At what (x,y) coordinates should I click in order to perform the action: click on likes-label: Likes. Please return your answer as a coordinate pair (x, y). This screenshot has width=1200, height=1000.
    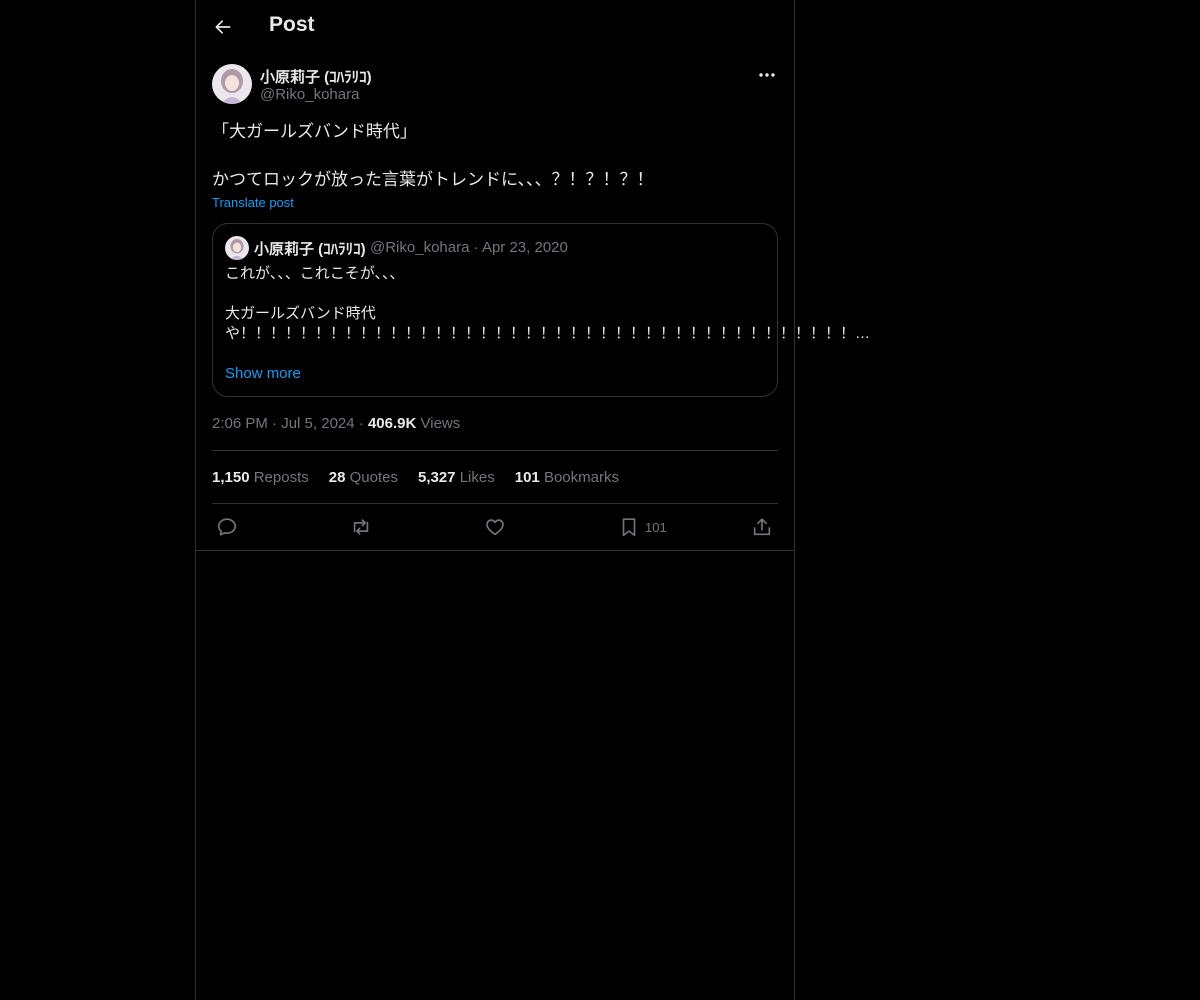
    Looking at the image, I should click on (477, 477).